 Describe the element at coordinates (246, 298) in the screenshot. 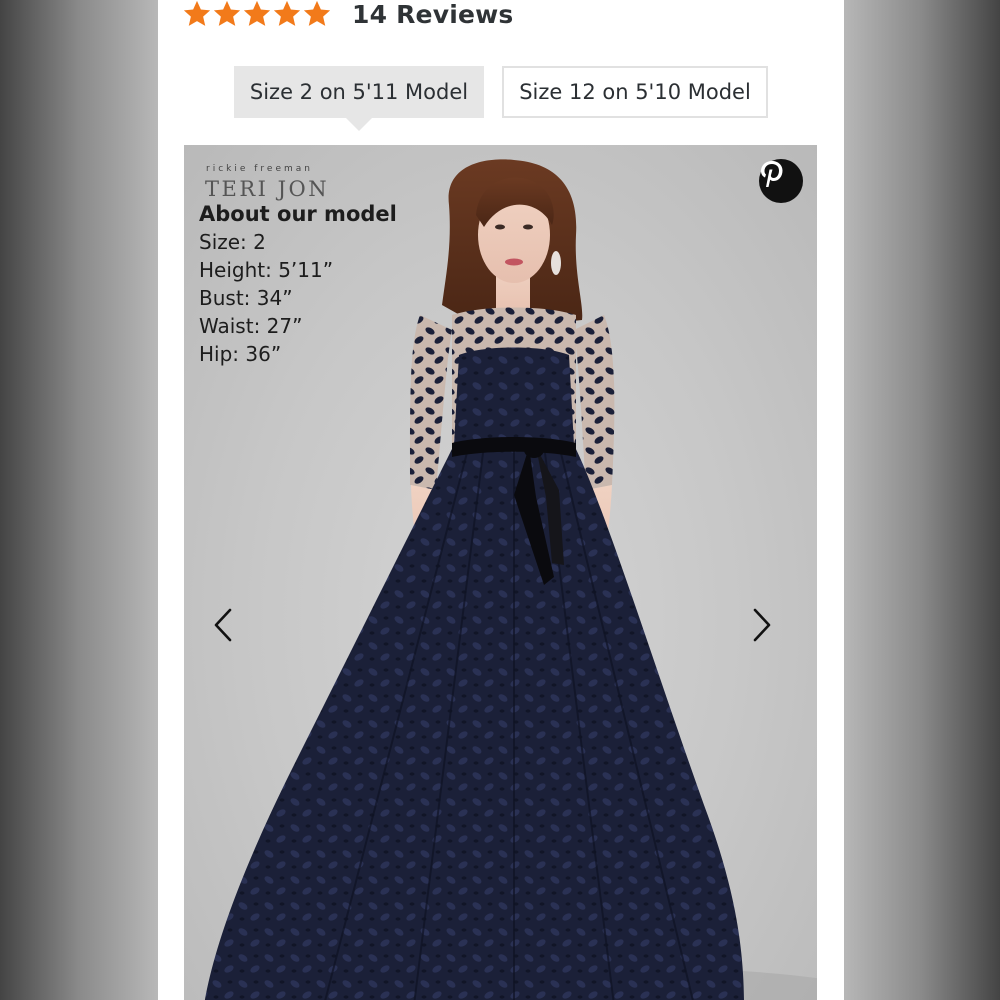

I see `model-info-bust: Bust: 34”` at that location.